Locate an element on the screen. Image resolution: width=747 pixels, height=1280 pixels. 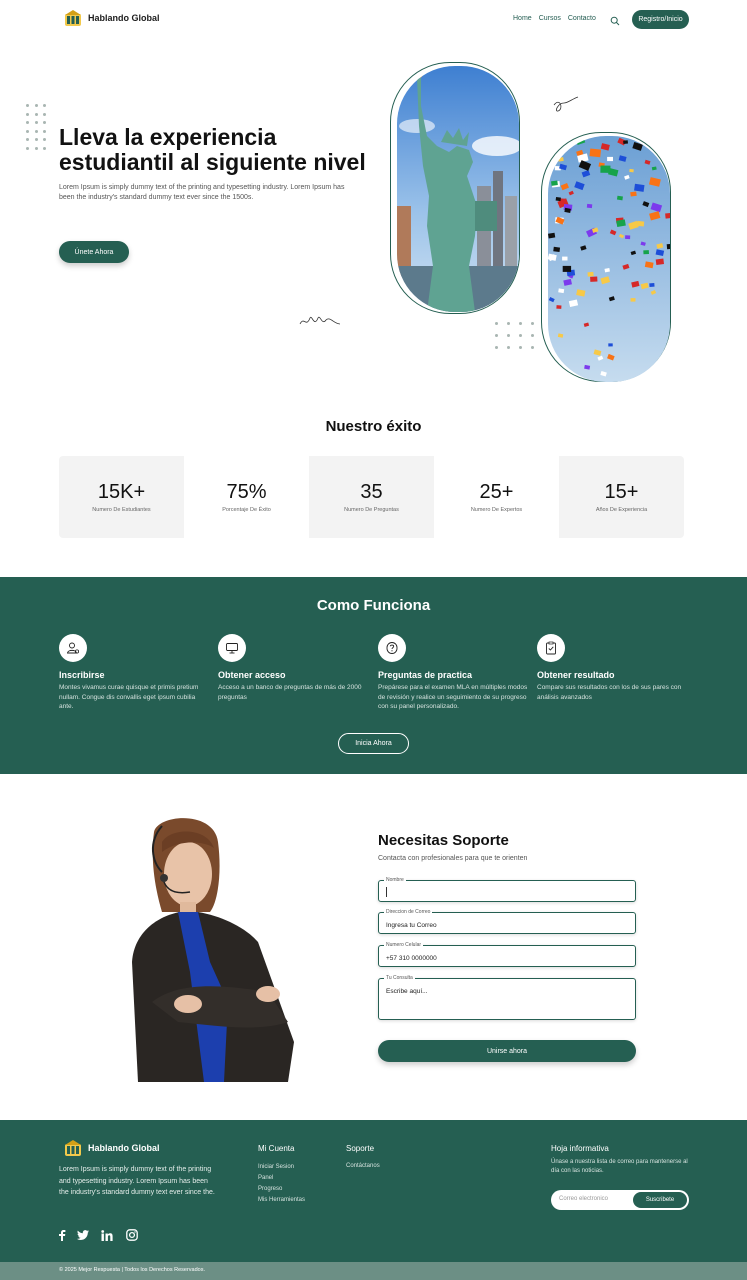
stat-value: 35 is located at coordinates (371, 492).